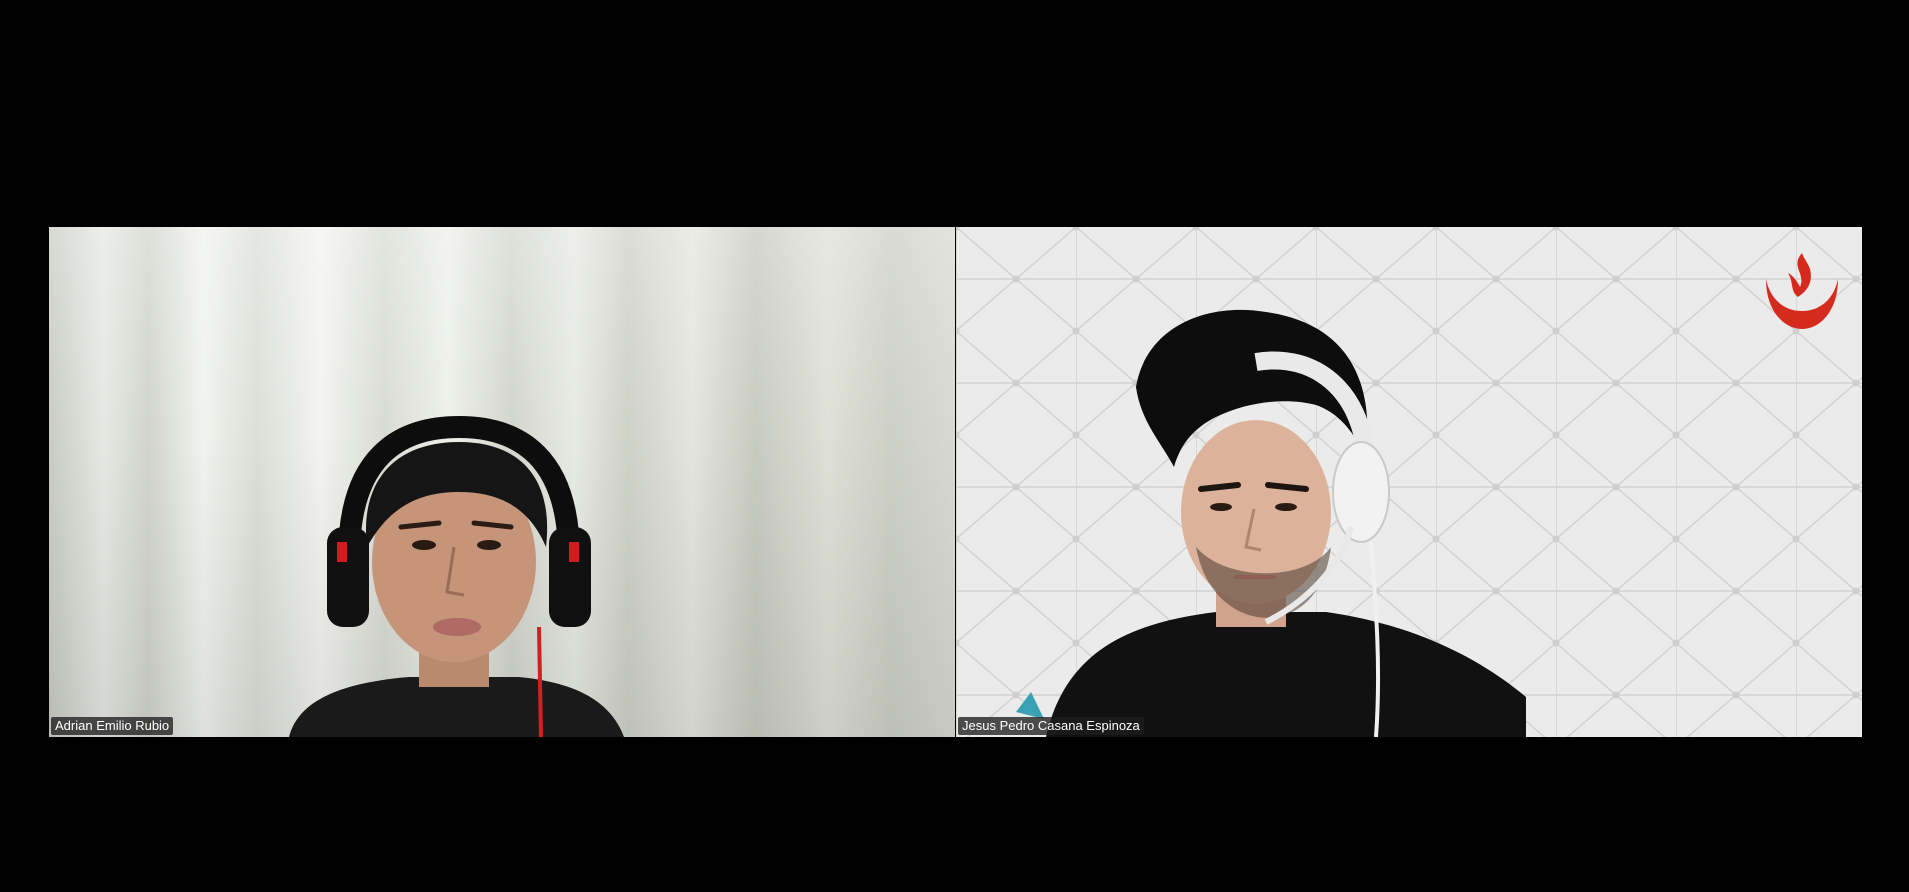 This screenshot has height=892, width=1909. I want to click on university-flame-logo, so click(1802, 291).